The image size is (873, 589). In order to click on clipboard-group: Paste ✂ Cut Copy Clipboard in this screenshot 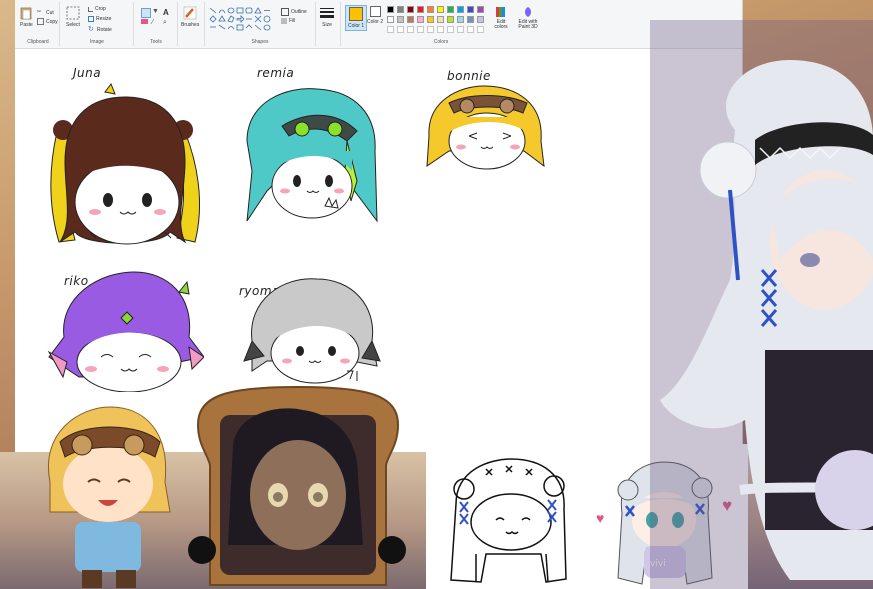, I will do `click(38, 24)`.